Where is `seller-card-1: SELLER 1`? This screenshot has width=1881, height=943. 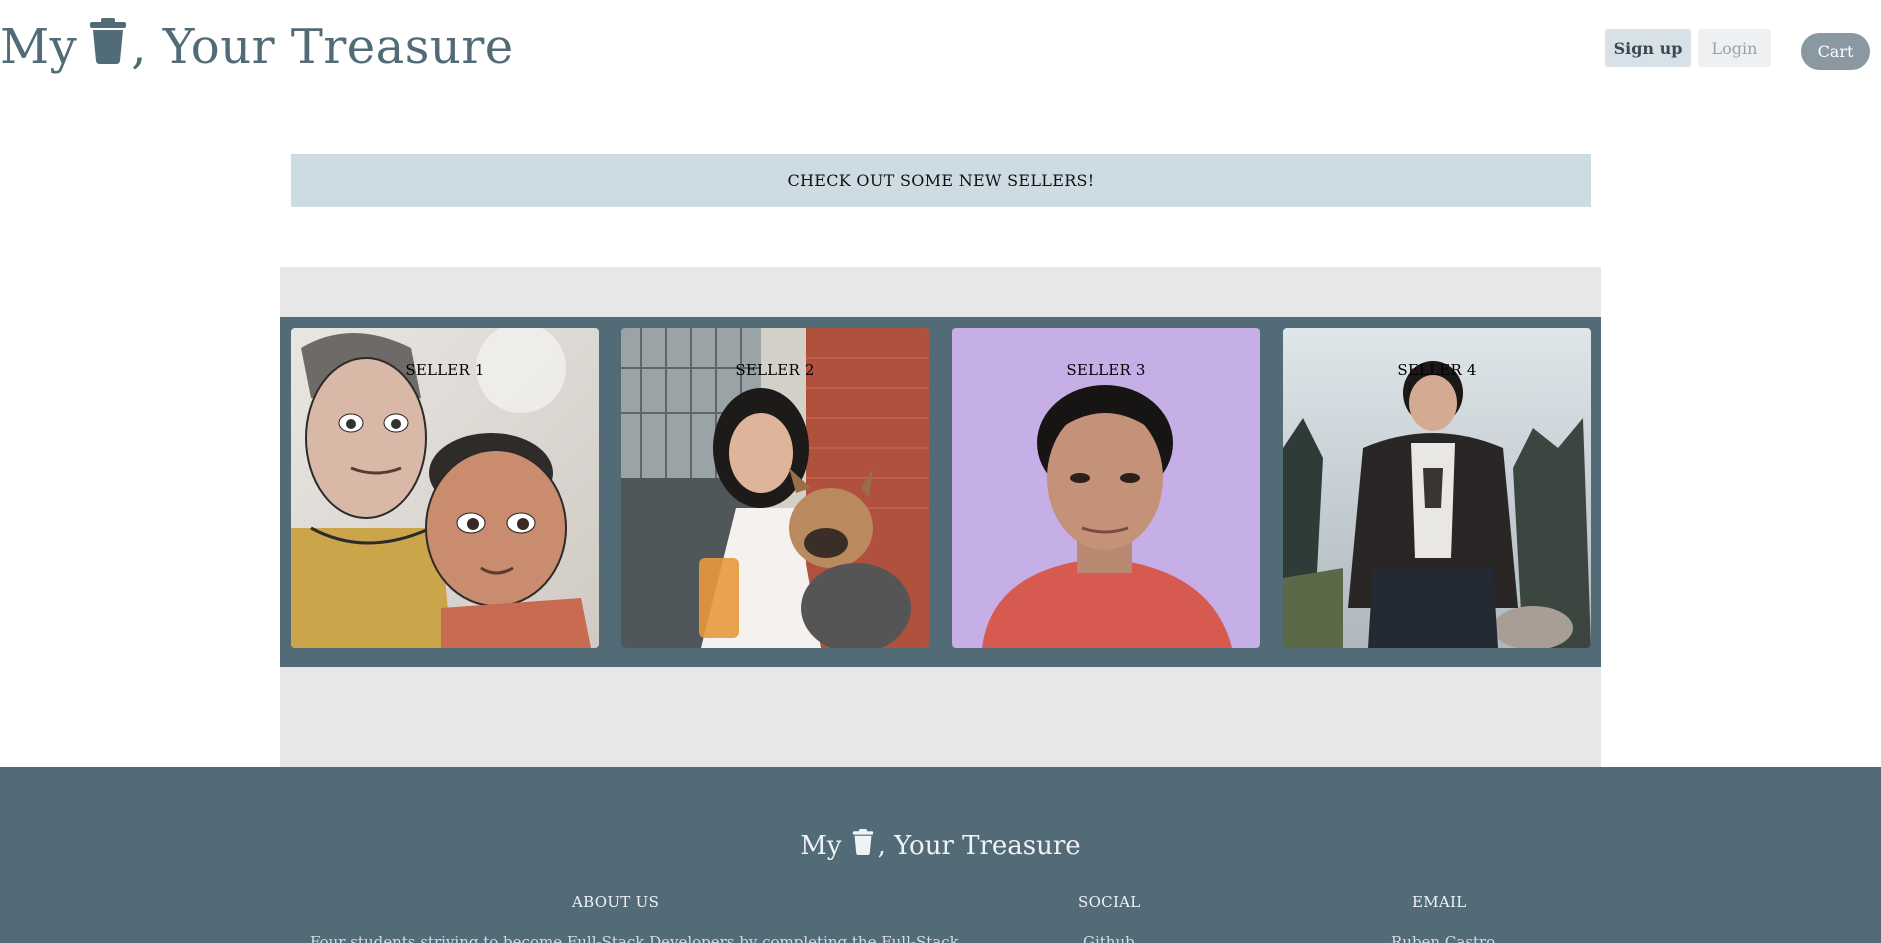 seller-card-1: SELLER 1 is located at coordinates (445, 488).